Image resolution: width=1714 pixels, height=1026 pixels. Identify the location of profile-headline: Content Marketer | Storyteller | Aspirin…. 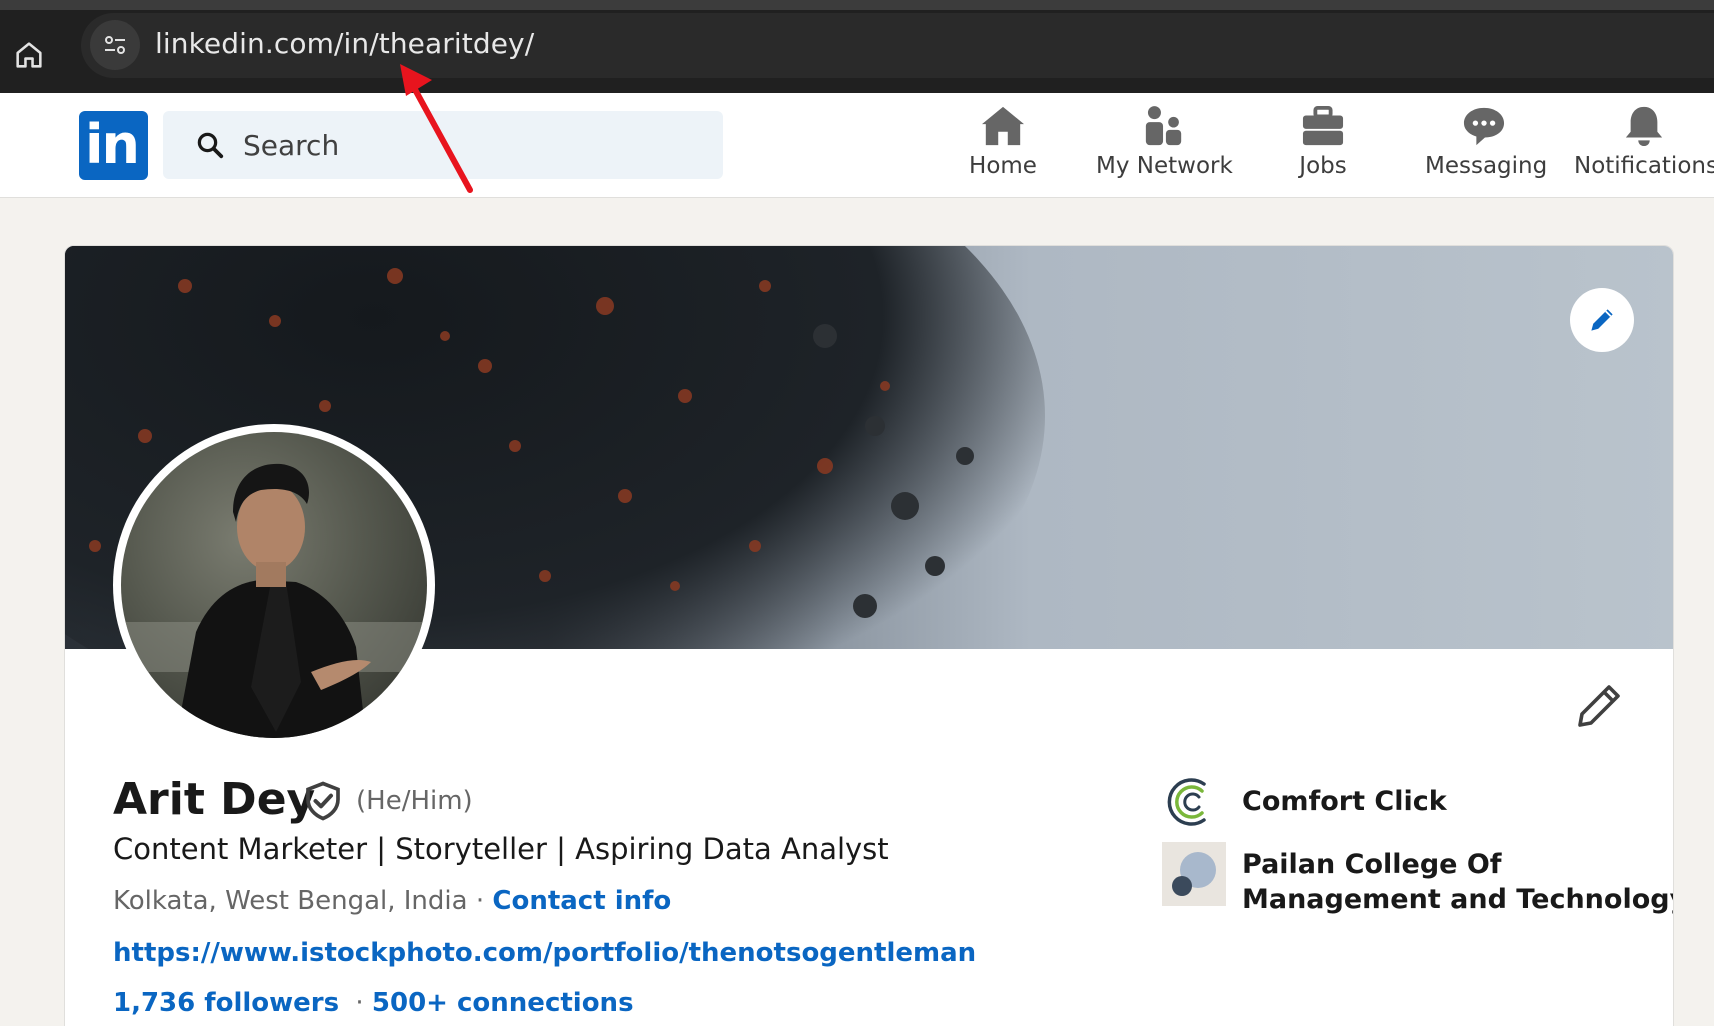
(501, 849).